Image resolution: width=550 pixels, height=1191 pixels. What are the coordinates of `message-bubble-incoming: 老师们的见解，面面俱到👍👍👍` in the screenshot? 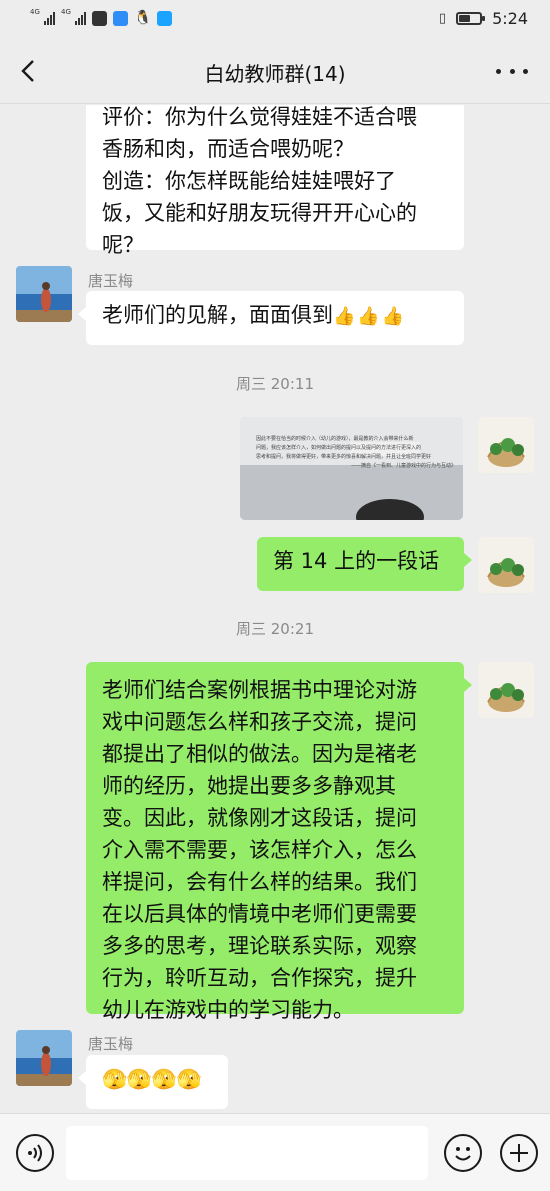 It's located at (271, 318).